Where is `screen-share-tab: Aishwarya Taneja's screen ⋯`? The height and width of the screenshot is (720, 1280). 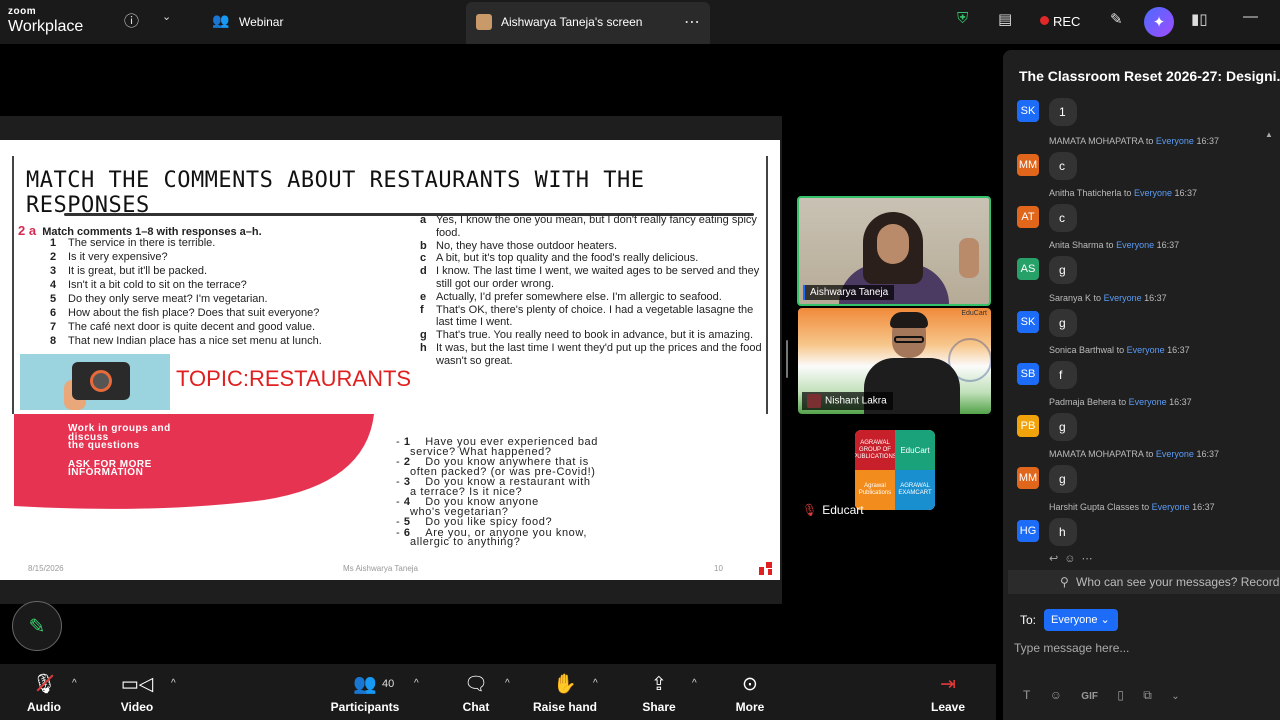
screen-share-tab: Aishwarya Taneja's screen ⋯ is located at coordinates (588, 23).